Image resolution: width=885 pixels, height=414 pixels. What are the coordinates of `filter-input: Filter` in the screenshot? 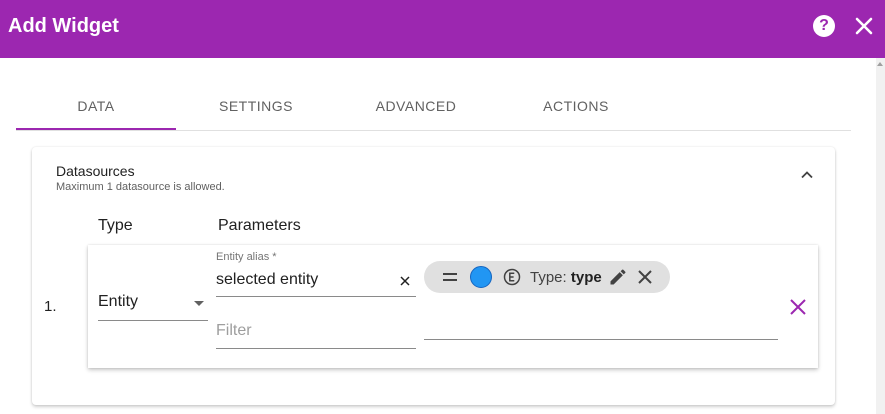 It's located at (316, 332).